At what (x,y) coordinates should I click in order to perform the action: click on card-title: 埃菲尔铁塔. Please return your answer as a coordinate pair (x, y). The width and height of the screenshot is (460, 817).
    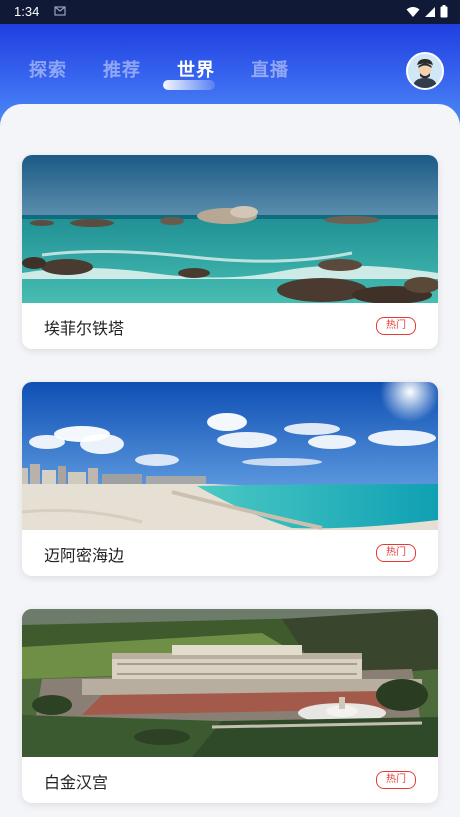
    Looking at the image, I should click on (84, 328).